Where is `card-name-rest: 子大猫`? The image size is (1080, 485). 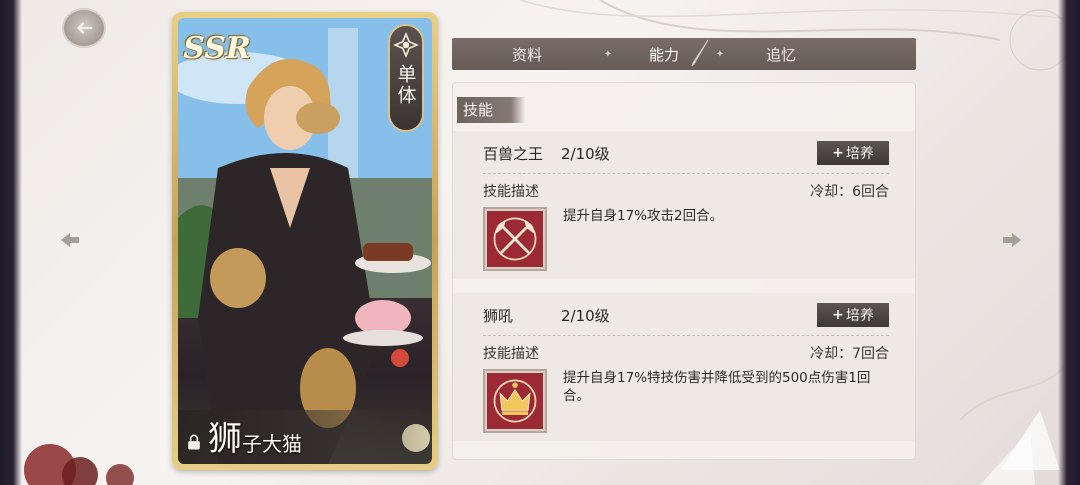 card-name-rest: 子大猫 is located at coordinates (272, 444).